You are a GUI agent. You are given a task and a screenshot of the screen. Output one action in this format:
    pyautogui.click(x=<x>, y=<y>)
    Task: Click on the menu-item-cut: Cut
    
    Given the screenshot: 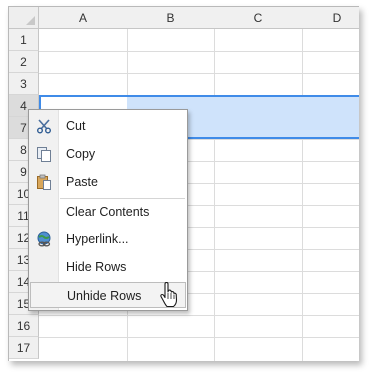 What is the action you would take?
    pyautogui.click(x=108, y=126)
    